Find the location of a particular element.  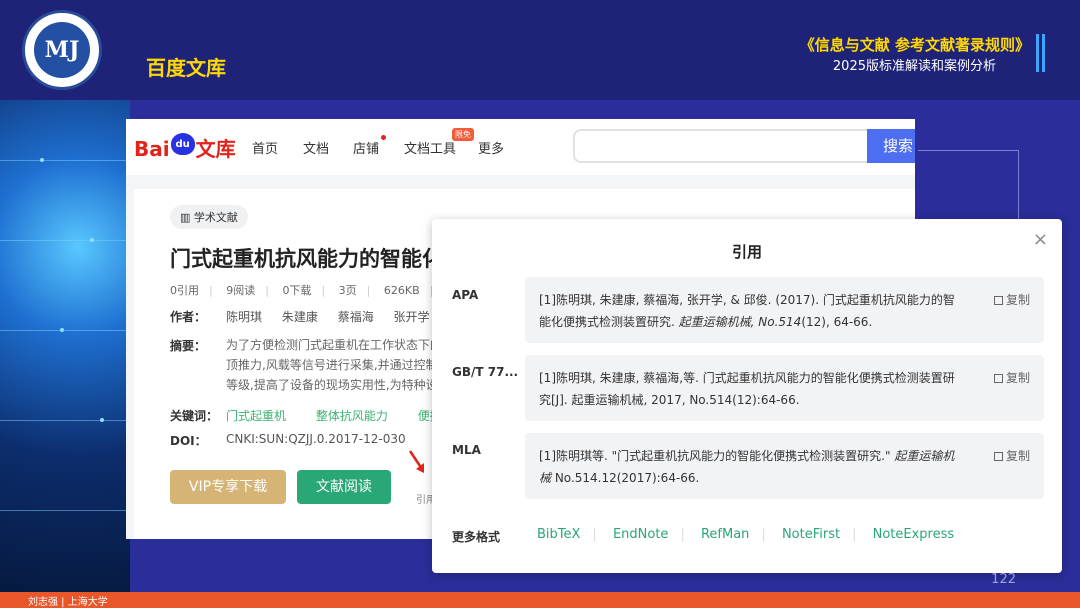

doi-label: DOI： is located at coordinates (188, 441).